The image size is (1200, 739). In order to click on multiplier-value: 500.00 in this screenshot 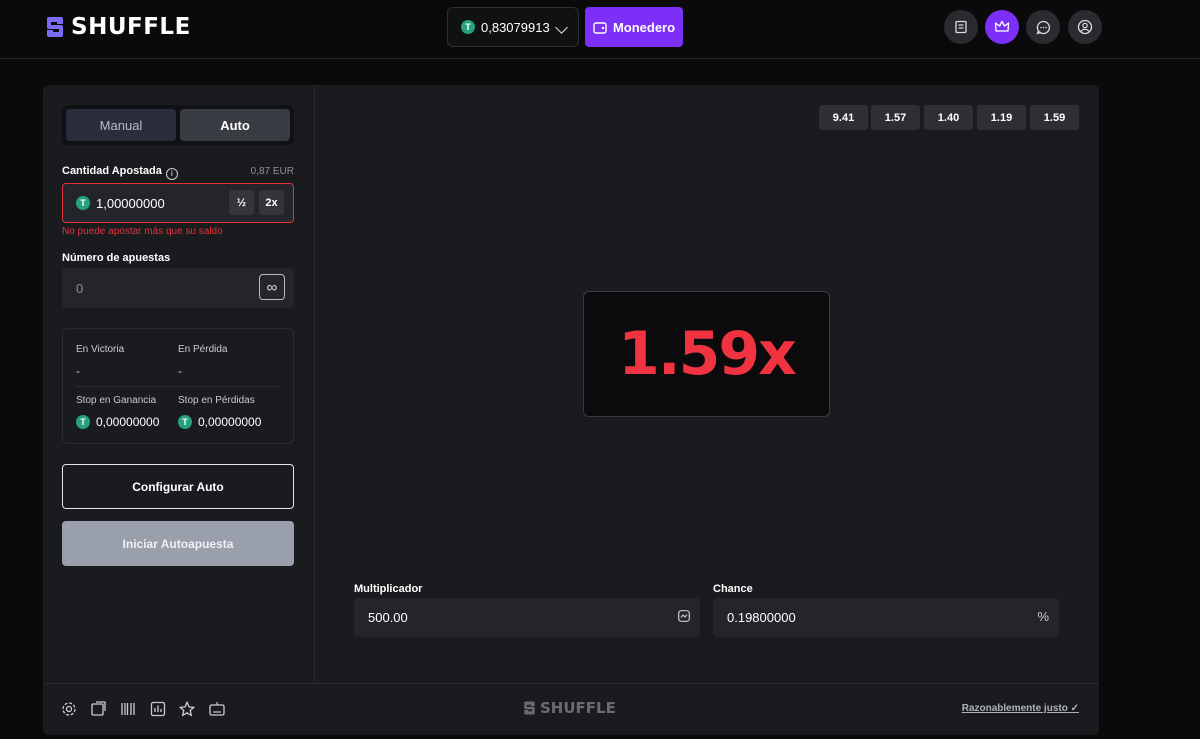, I will do `click(388, 617)`.